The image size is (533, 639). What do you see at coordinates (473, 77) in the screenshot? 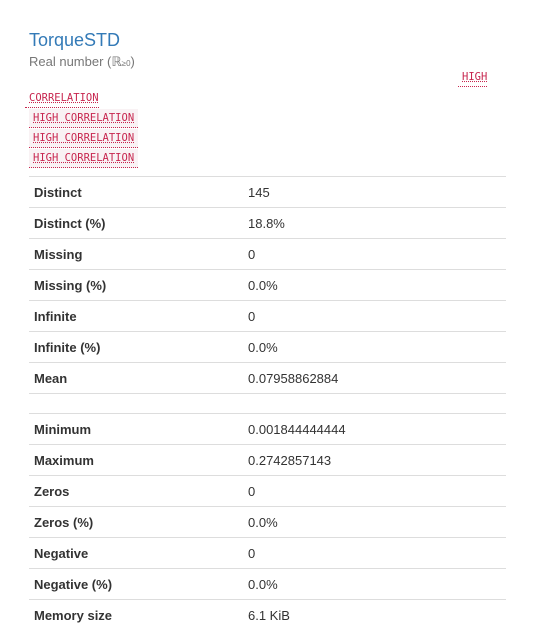
I see `alert-badge-high: HIGH` at bounding box center [473, 77].